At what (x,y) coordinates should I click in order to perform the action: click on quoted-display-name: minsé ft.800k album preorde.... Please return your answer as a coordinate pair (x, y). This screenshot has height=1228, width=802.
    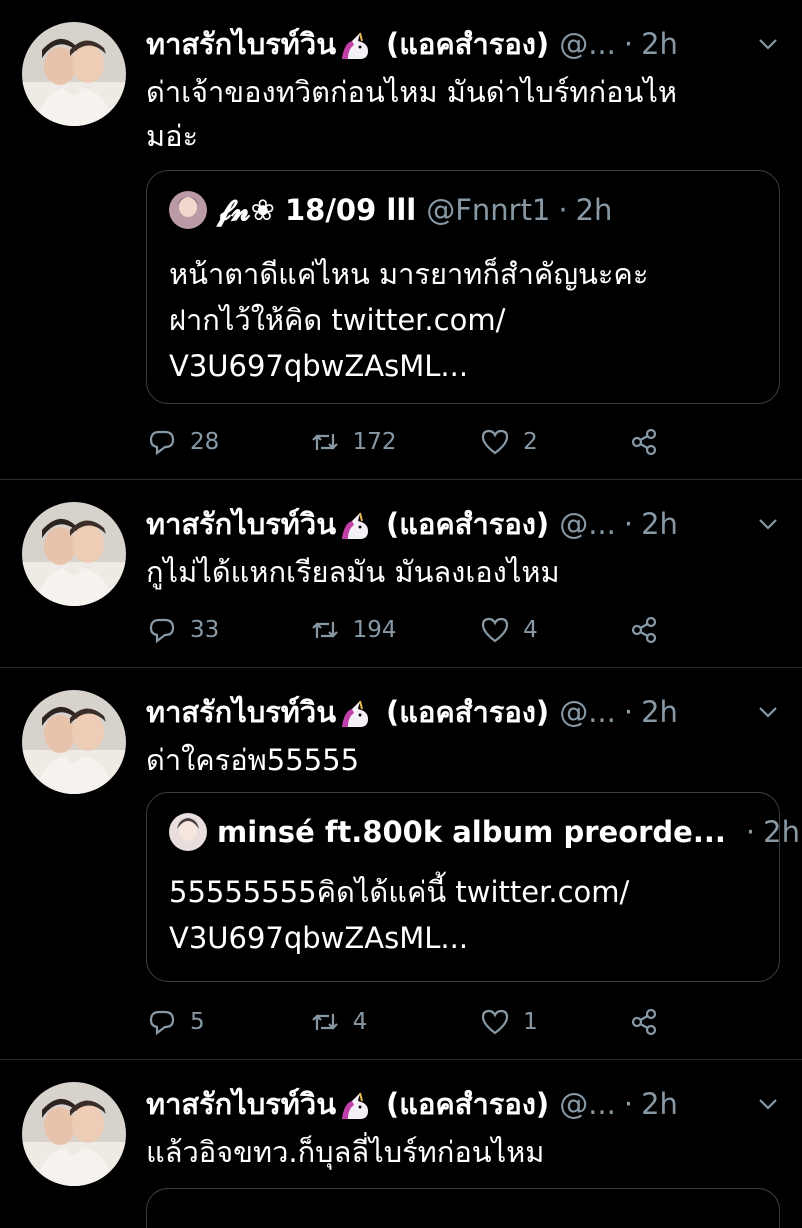
    Looking at the image, I should click on (471, 832).